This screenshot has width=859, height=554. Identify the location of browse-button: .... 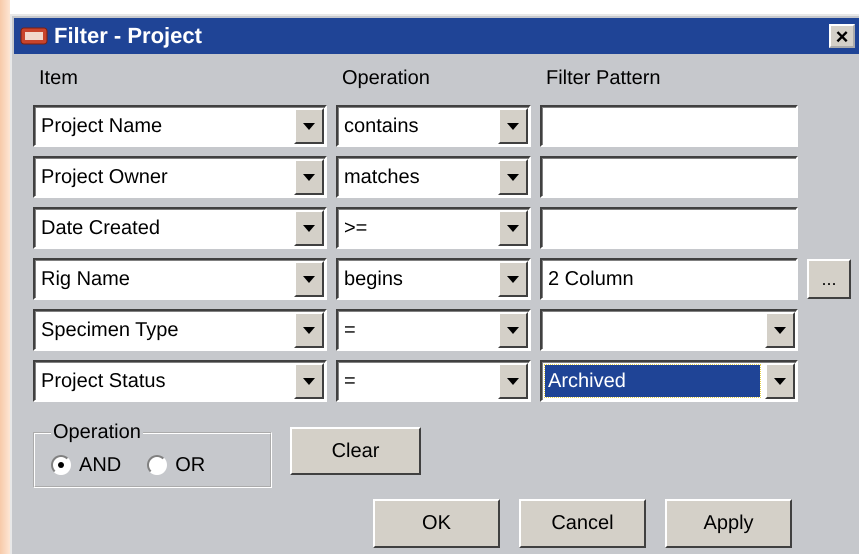
(829, 279).